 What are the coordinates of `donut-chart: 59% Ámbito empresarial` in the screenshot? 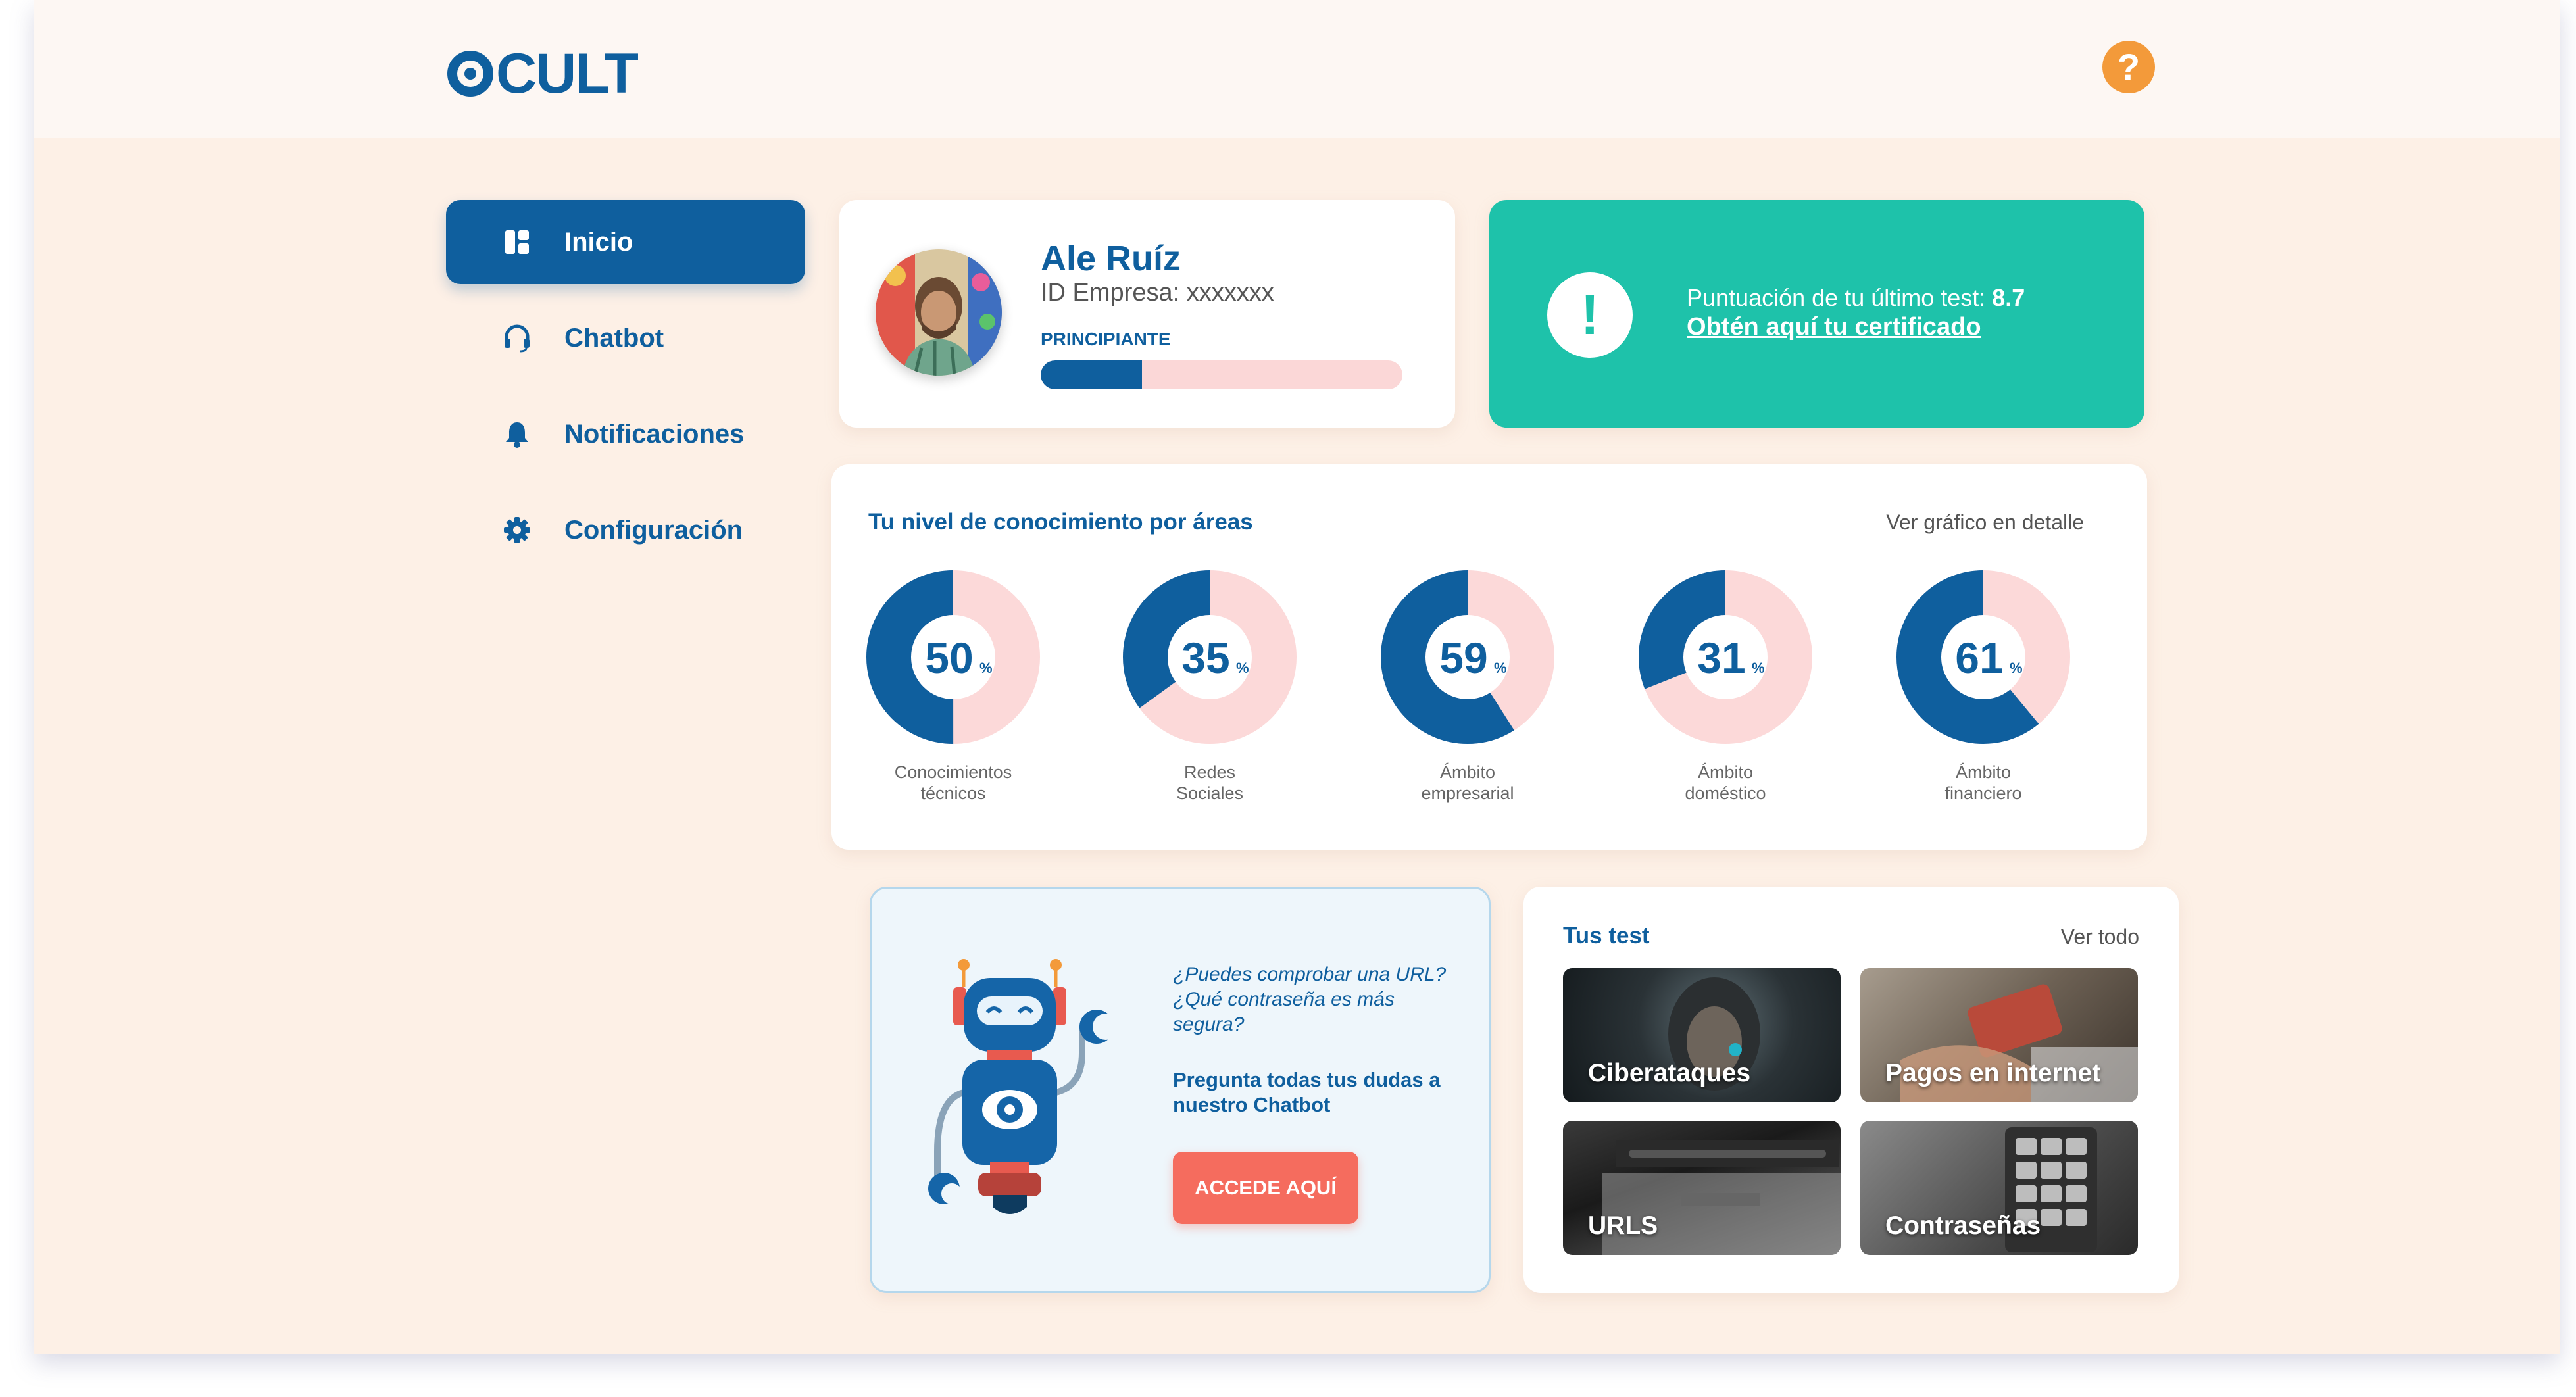 It's located at (1467, 686).